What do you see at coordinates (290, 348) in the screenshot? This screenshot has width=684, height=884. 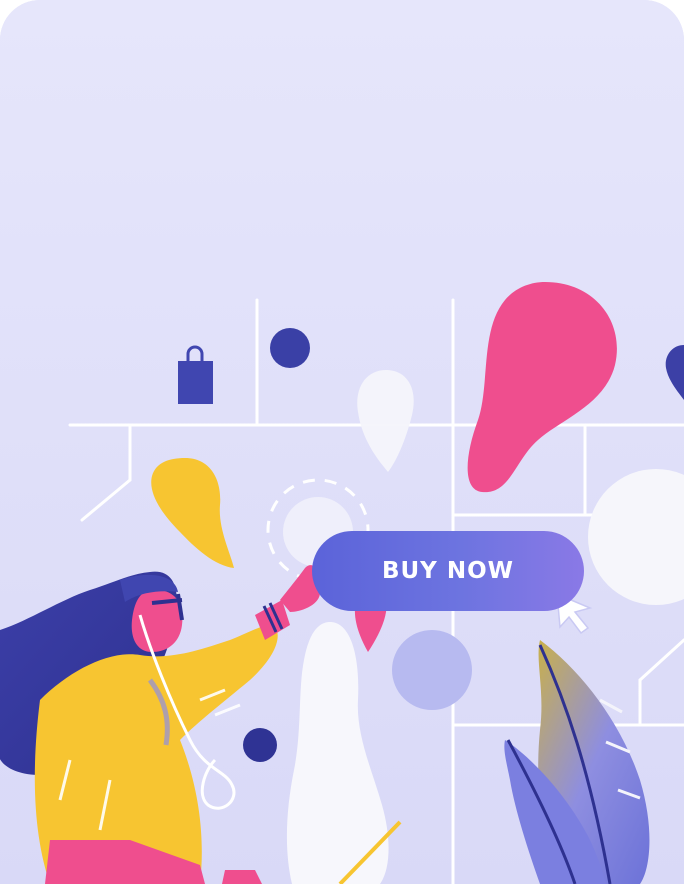 I see `navy-circle` at bounding box center [290, 348].